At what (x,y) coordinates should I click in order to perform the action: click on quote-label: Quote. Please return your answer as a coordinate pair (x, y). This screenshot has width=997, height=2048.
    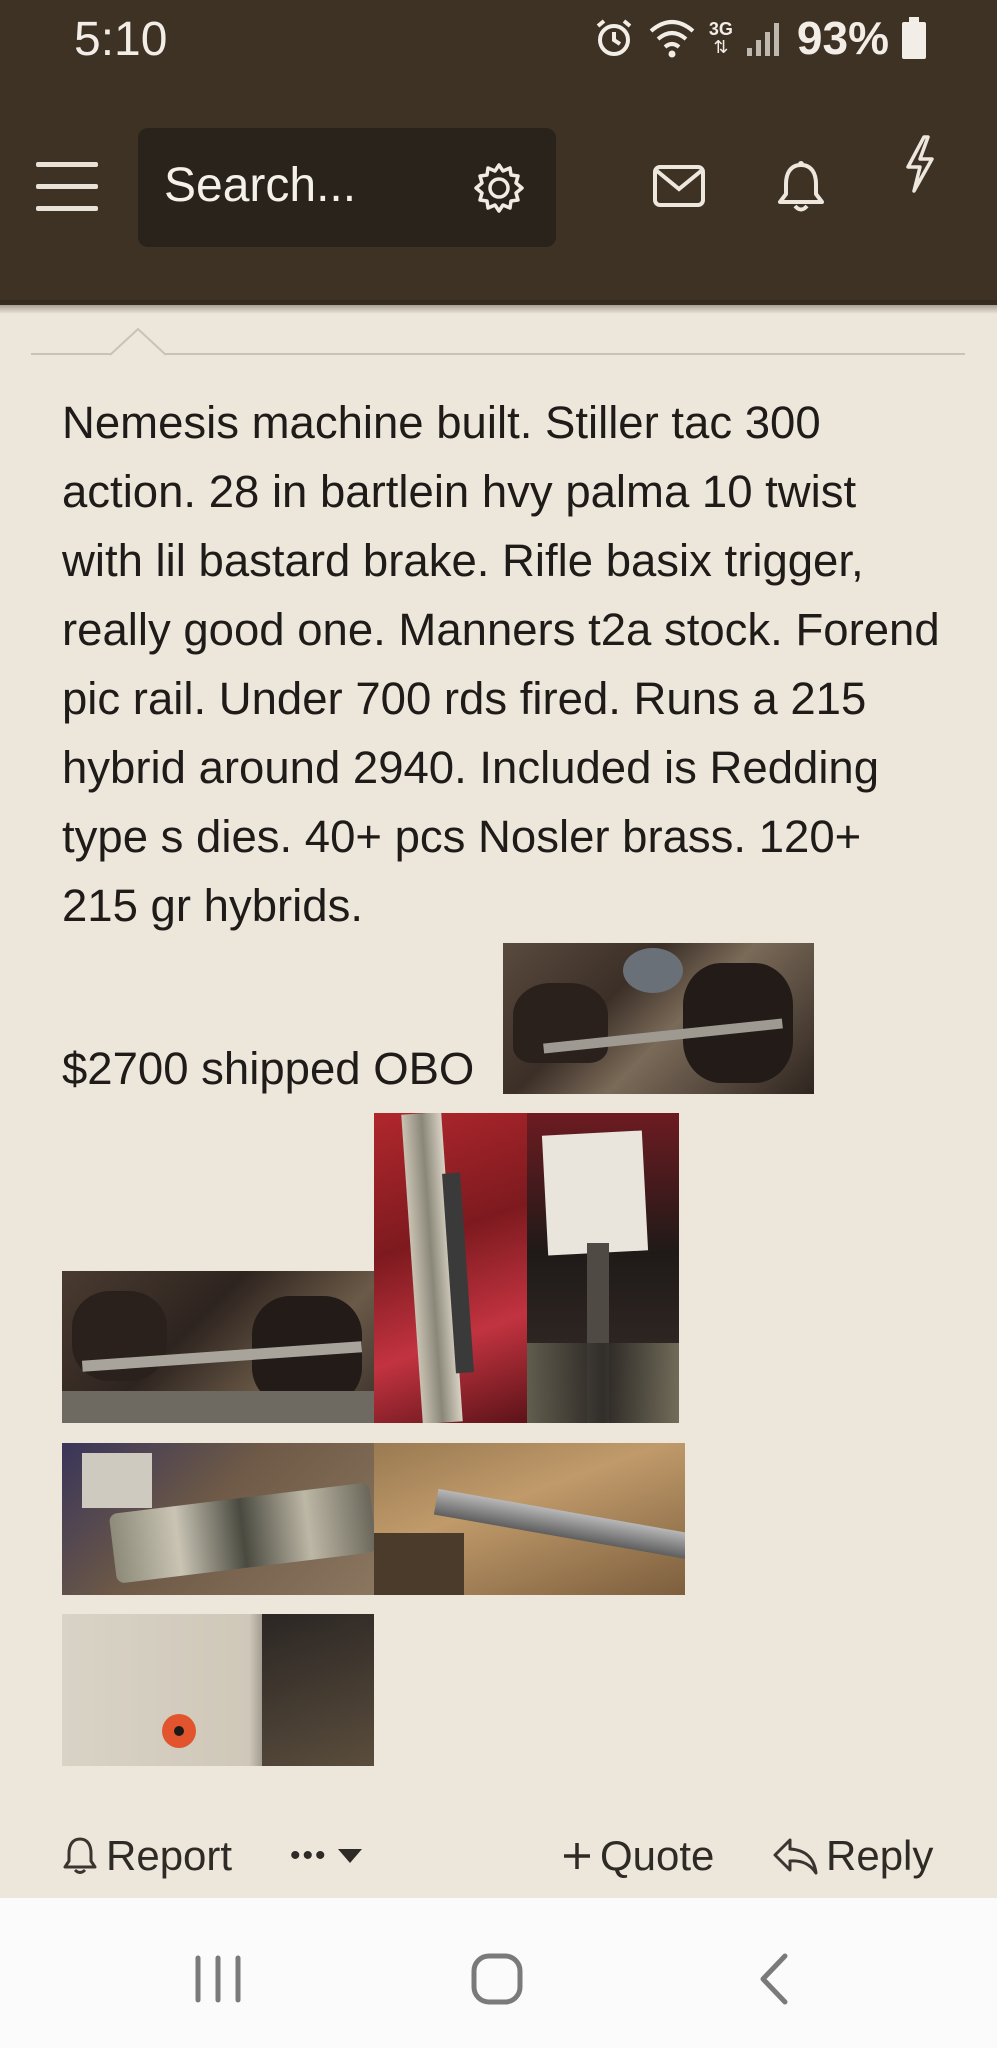
    Looking at the image, I should click on (657, 1855).